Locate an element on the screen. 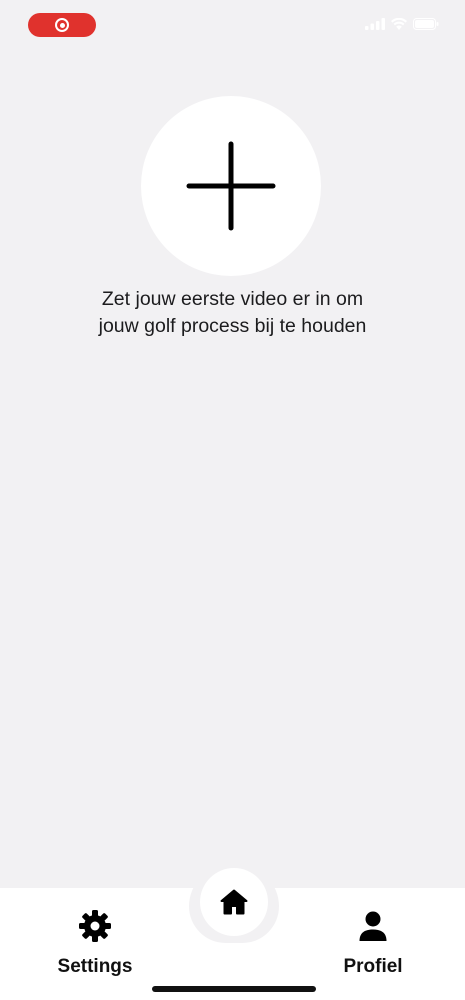  nav-settings: Settings is located at coordinates (95, 942).